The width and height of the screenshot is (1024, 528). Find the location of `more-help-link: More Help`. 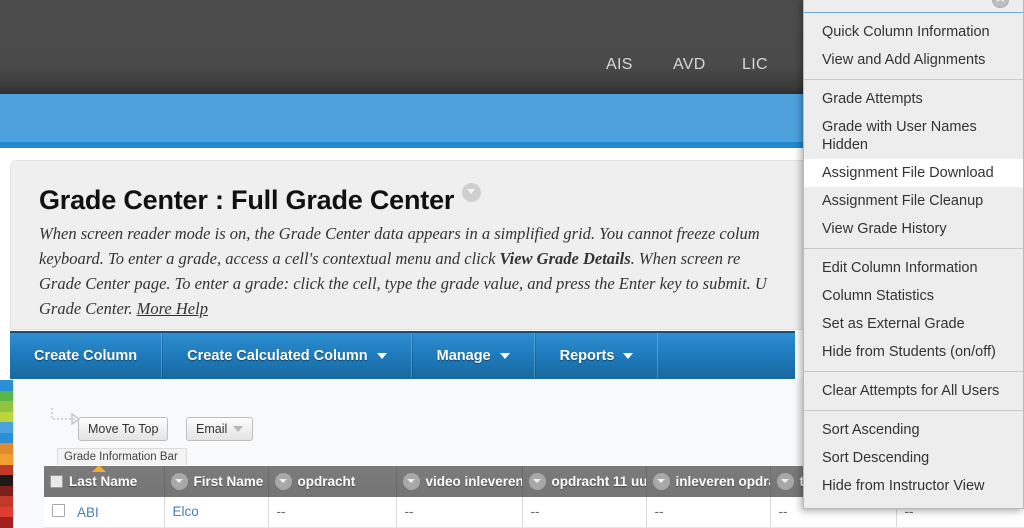

more-help-link: More Help is located at coordinates (172, 308).